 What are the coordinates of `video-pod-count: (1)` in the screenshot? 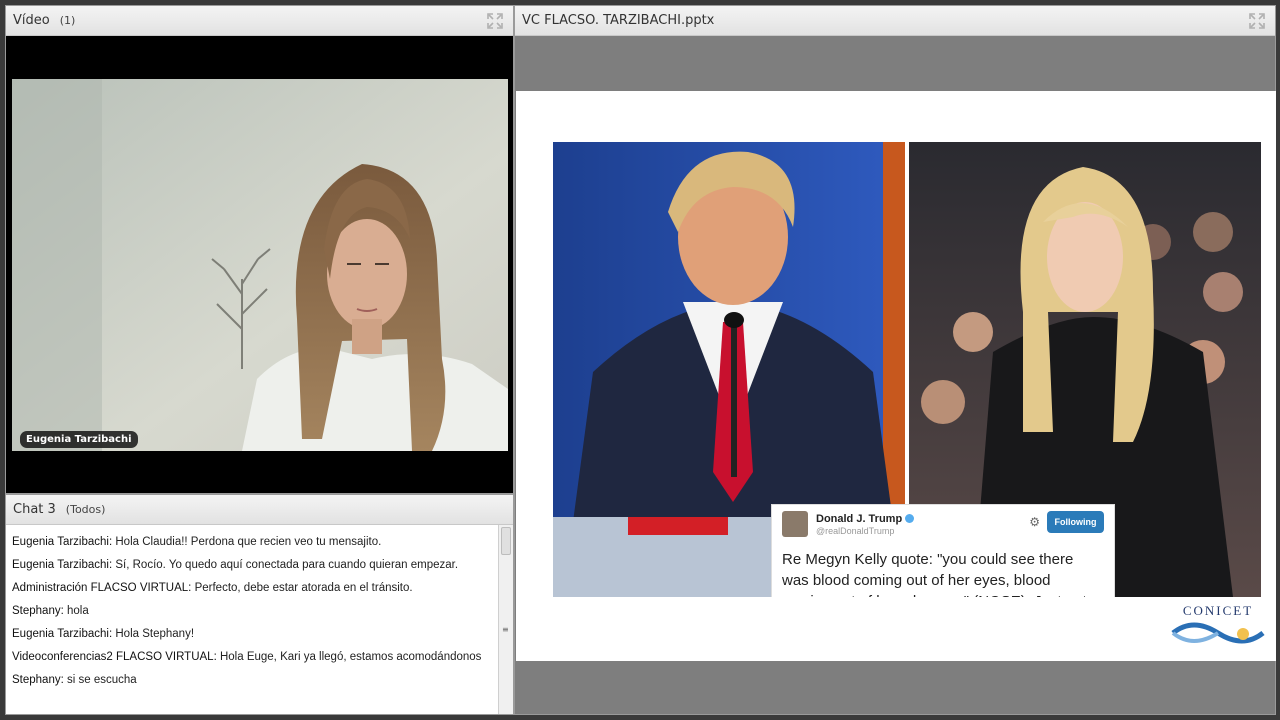 It's located at (67, 20).